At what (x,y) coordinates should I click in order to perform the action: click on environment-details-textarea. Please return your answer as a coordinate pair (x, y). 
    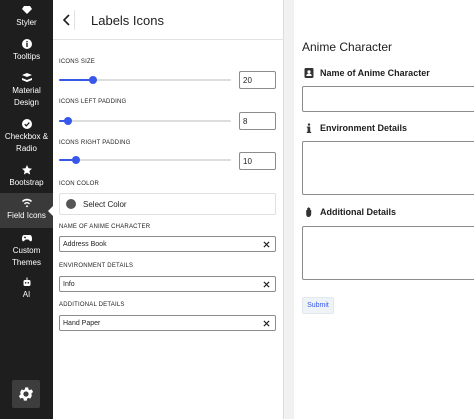
    Looking at the image, I should click on (388, 168).